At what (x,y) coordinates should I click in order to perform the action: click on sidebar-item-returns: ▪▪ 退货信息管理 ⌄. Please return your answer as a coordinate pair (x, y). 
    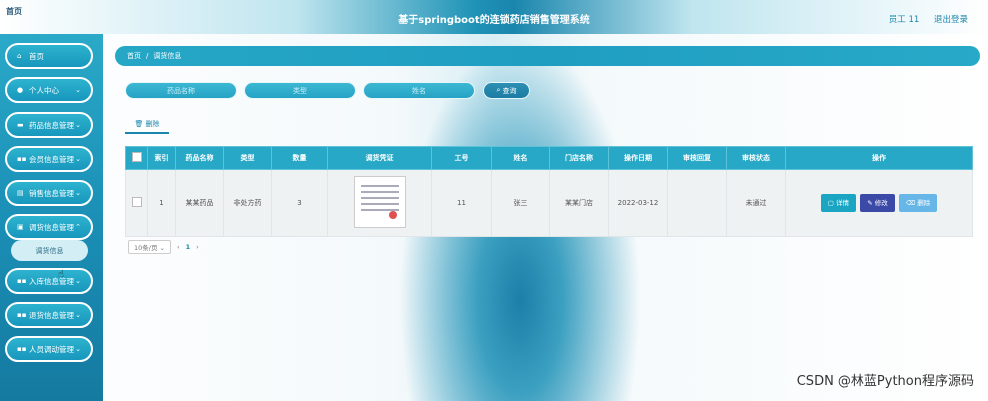
    Looking at the image, I should click on (49, 315).